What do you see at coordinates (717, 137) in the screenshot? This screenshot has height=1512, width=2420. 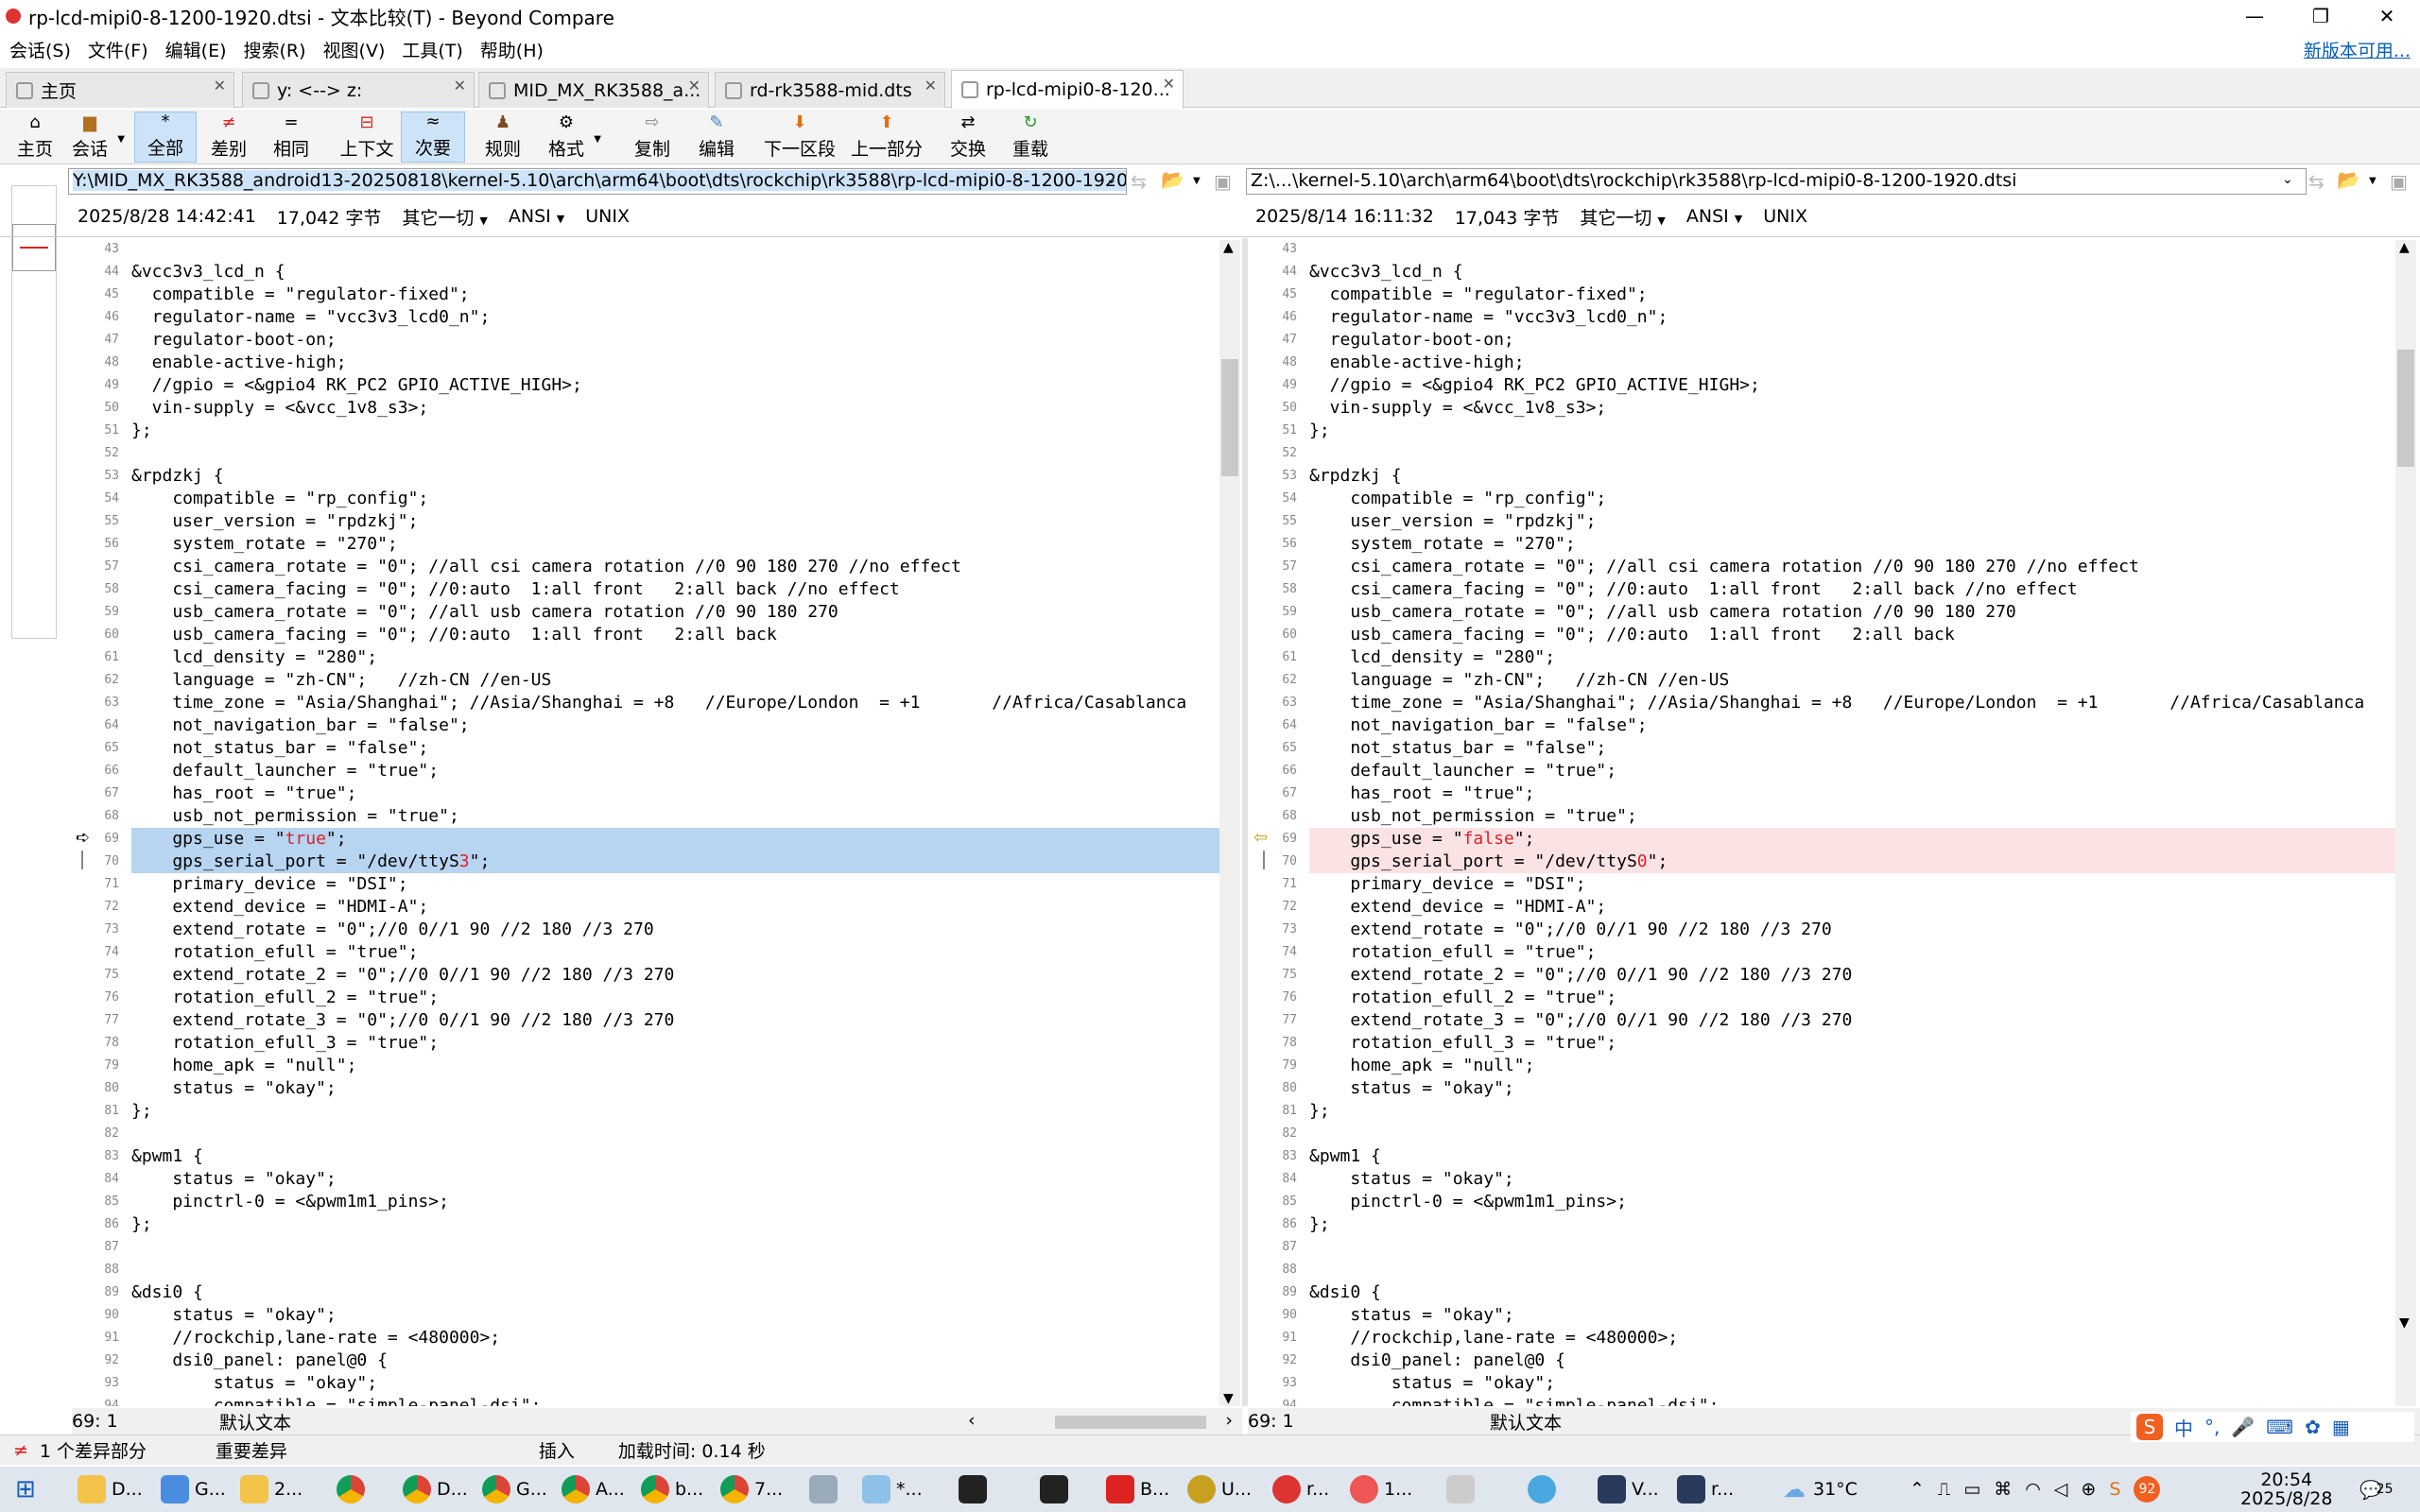 I see `edit-button: ✎ 编辑` at bounding box center [717, 137].